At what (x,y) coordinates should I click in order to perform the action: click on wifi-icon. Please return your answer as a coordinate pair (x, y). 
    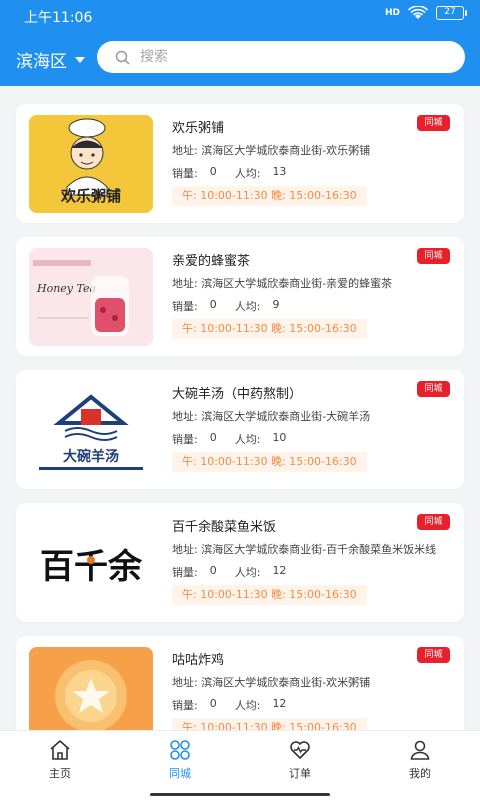
    Looking at the image, I should click on (418, 12).